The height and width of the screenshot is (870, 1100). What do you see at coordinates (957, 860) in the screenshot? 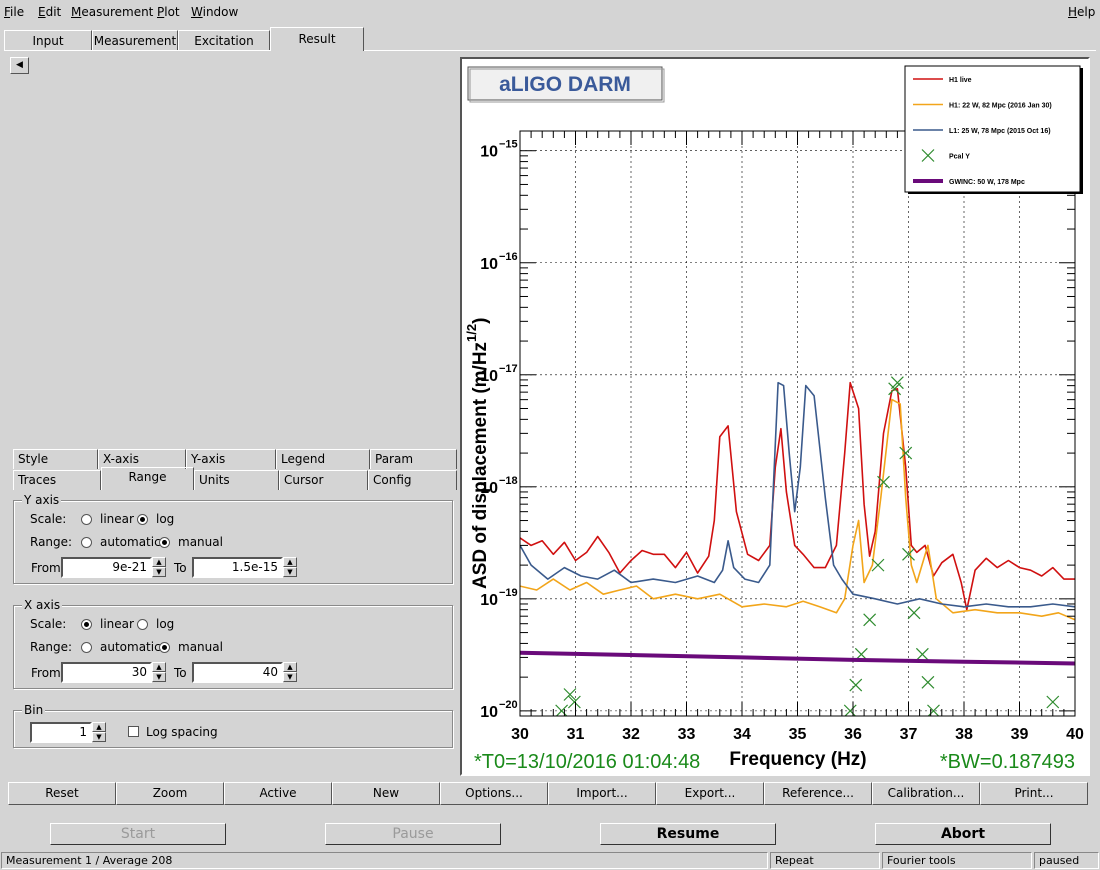
I see `status-tool: Fourier tools` at bounding box center [957, 860].